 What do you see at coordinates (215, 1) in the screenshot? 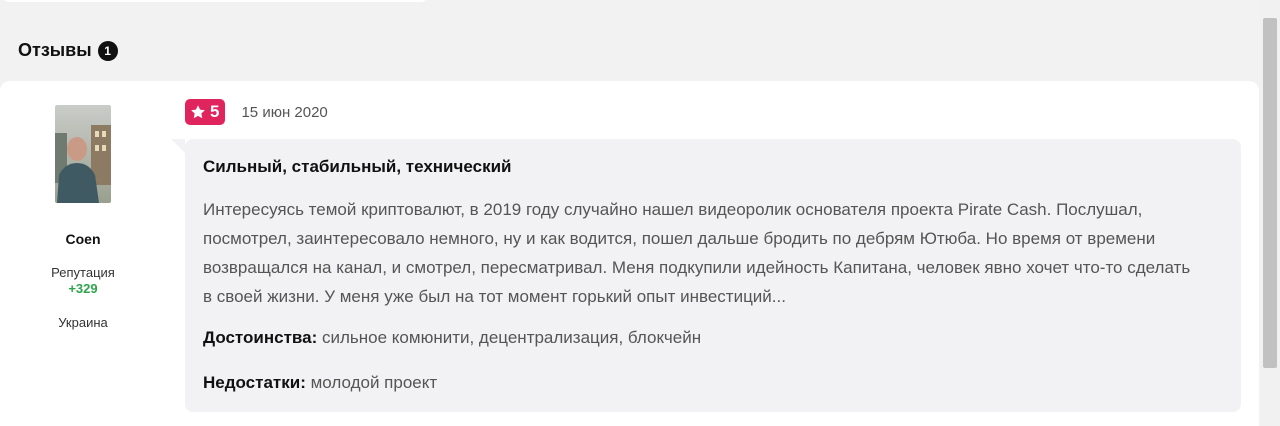
I see `previous-card-edge` at bounding box center [215, 1].